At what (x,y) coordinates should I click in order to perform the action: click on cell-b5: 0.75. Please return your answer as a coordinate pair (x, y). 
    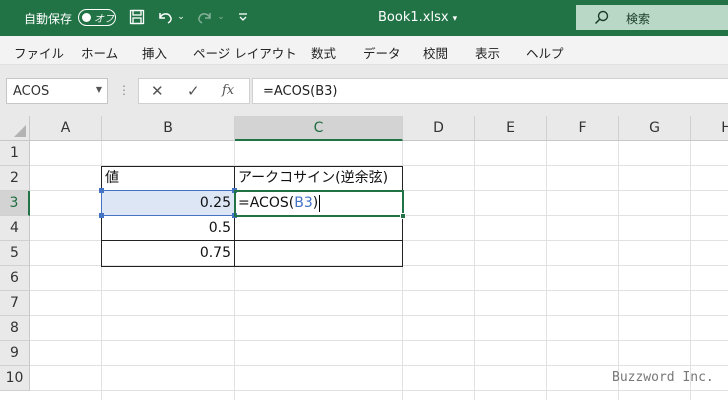
    Looking at the image, I should click on (168, 253).